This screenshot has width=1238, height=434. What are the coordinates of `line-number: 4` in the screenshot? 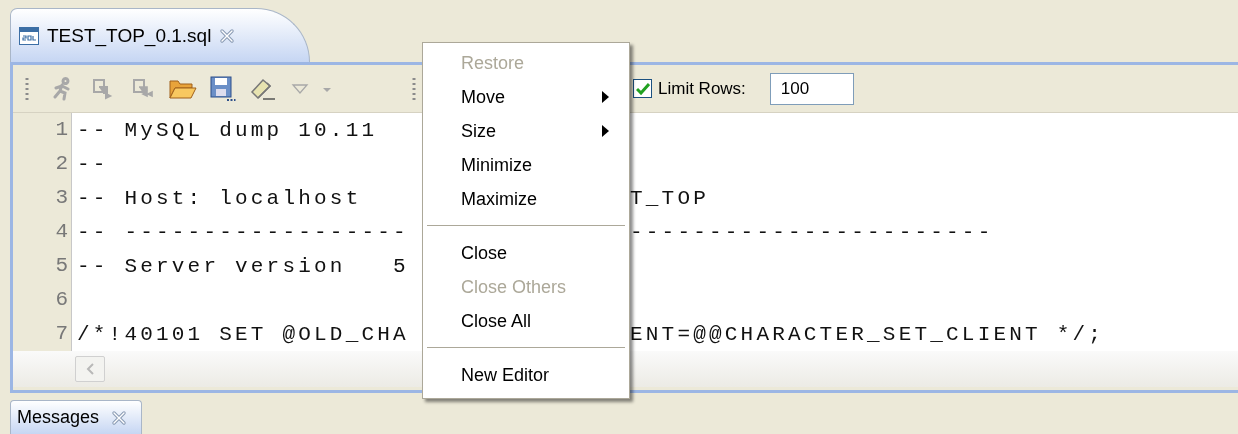 It's located at (57, 232).